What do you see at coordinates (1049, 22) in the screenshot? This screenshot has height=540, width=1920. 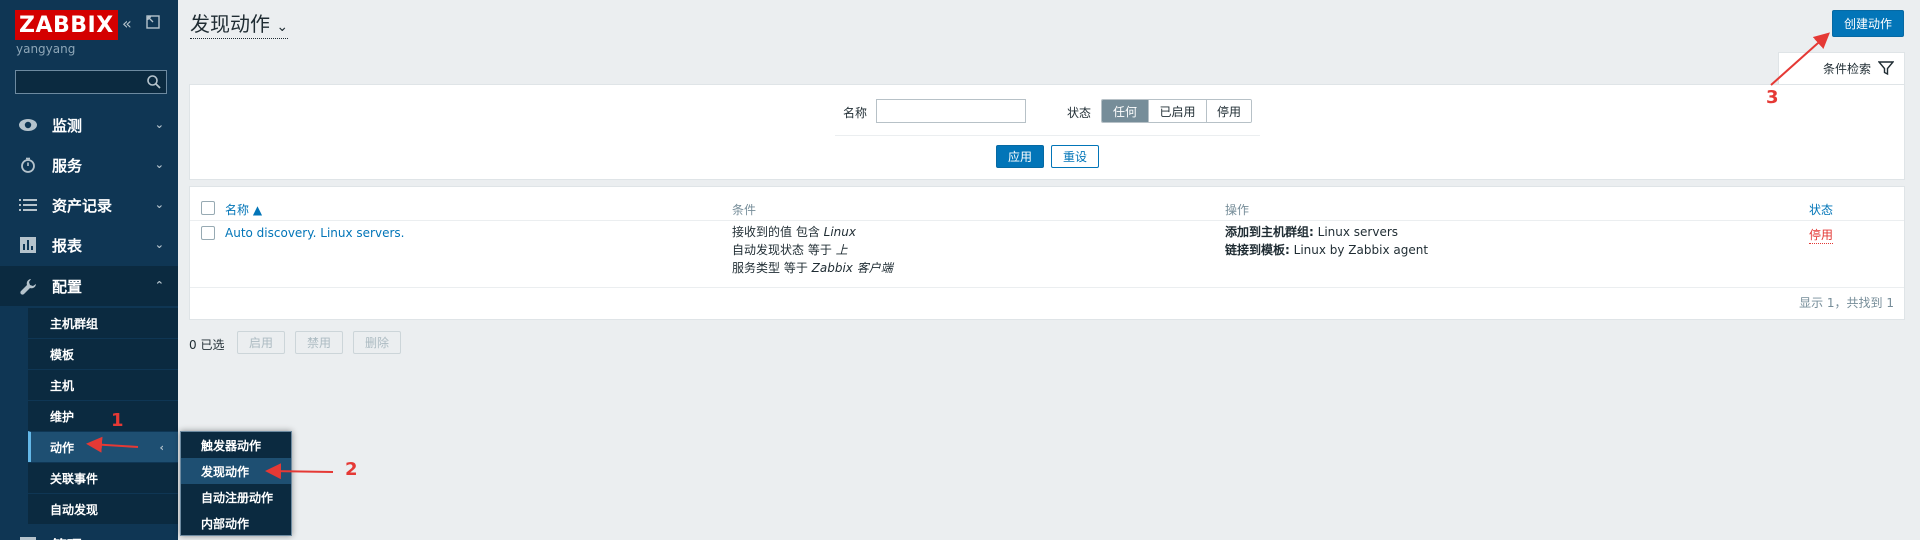 I see `page-header: 发现动作 ⌄ 创建动作` at bounding box center [1049, 22].